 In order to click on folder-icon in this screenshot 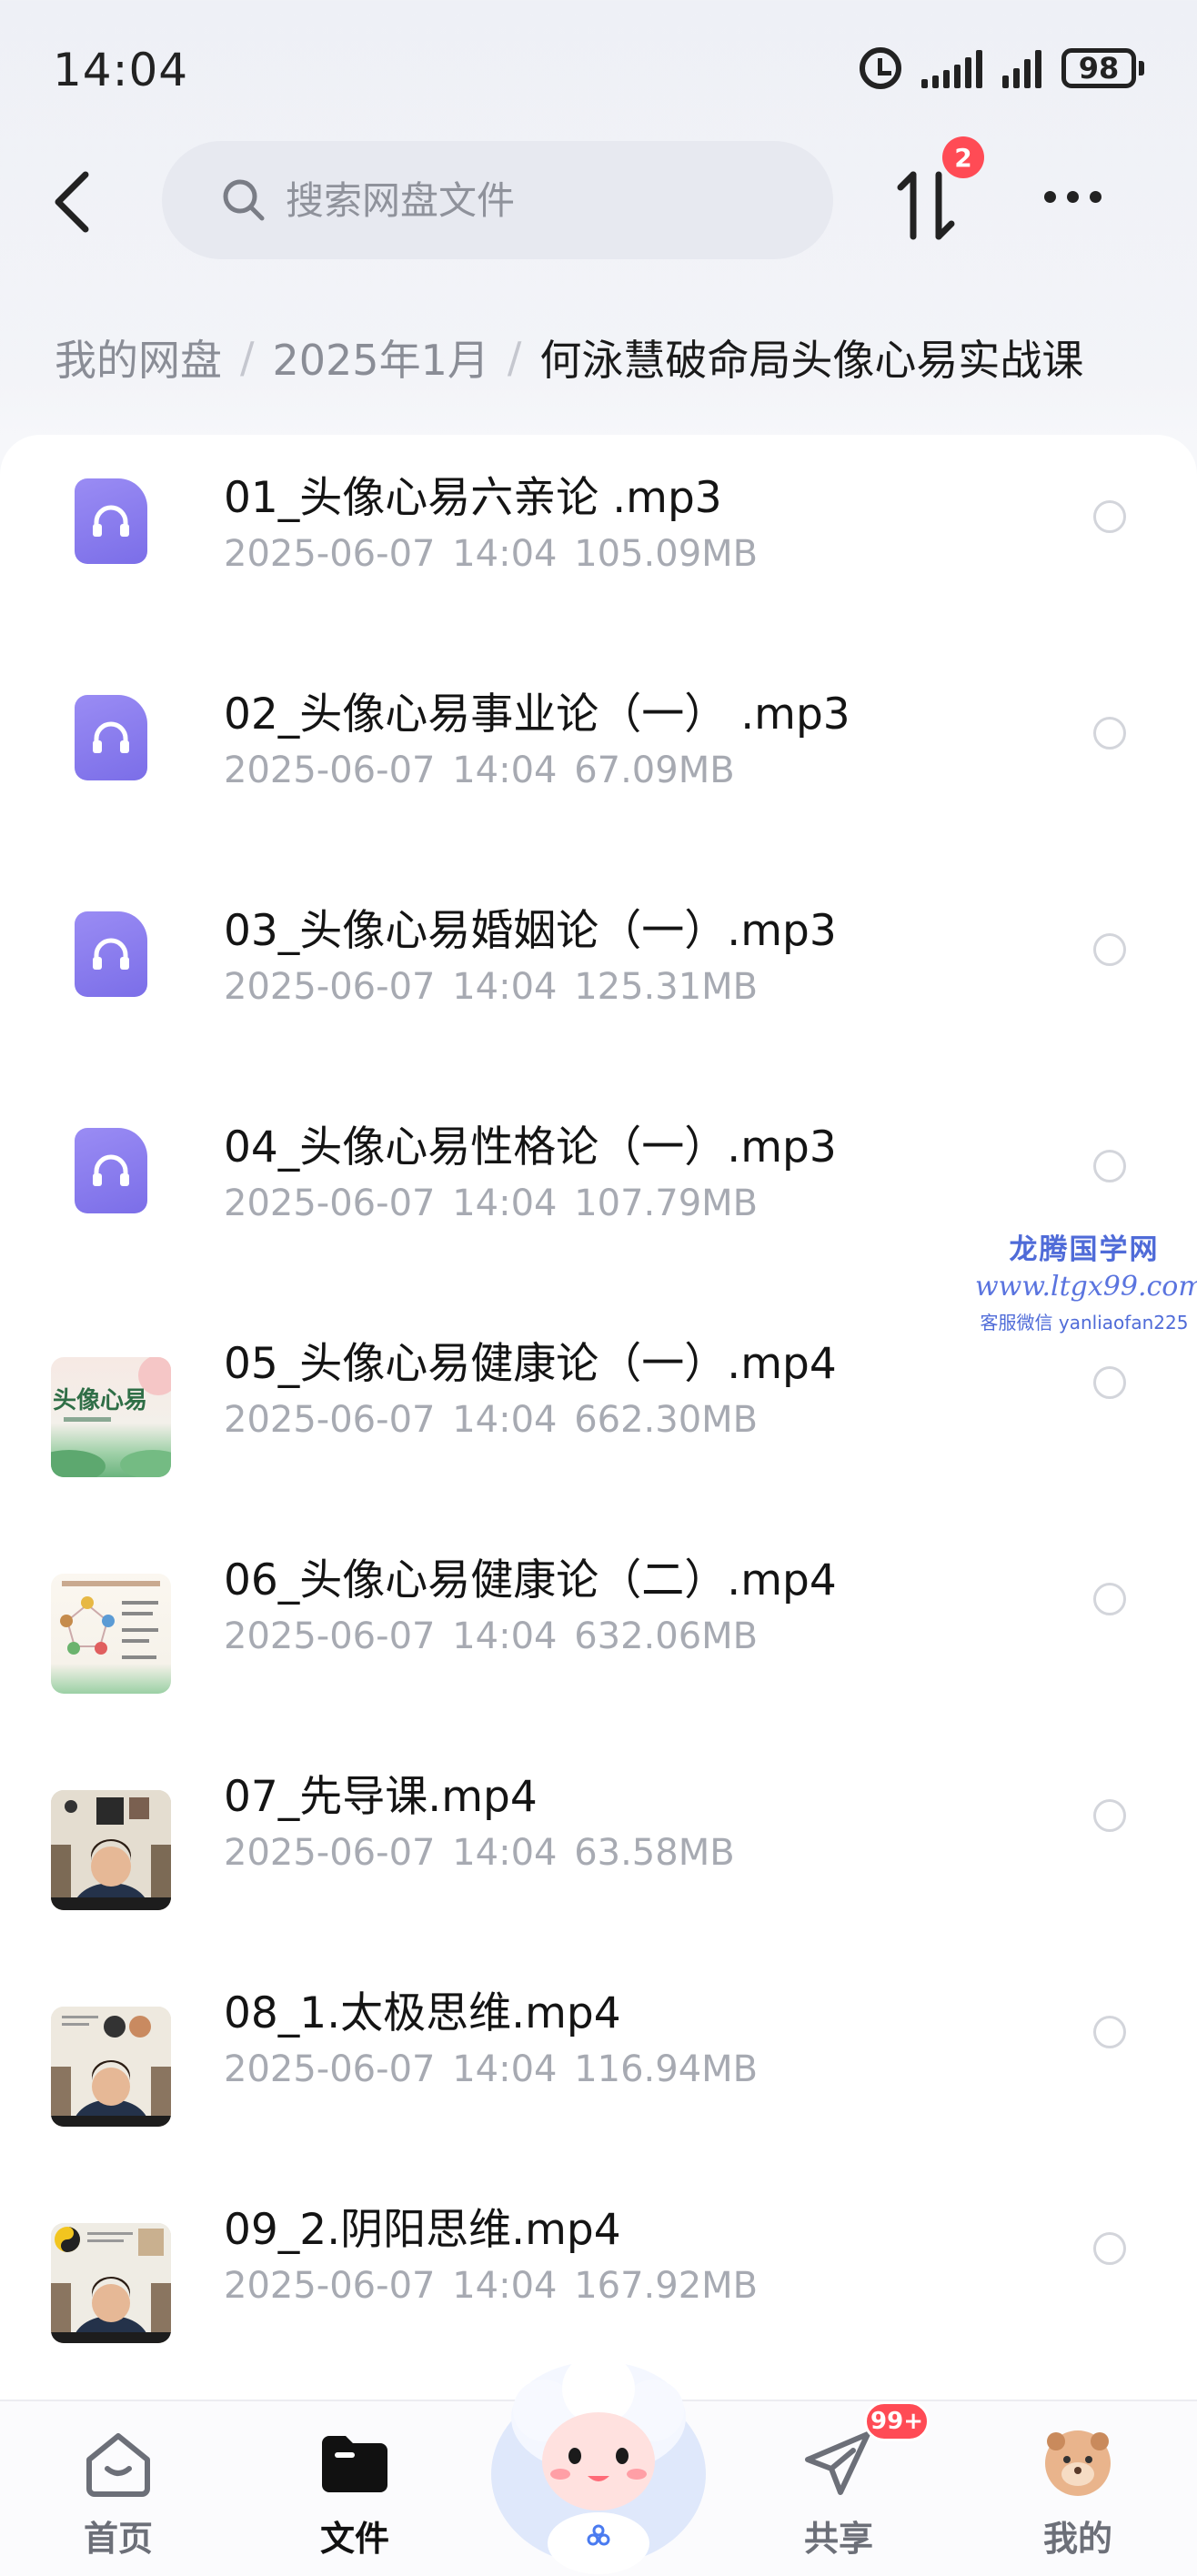, I will do `click(354, 2464)`.